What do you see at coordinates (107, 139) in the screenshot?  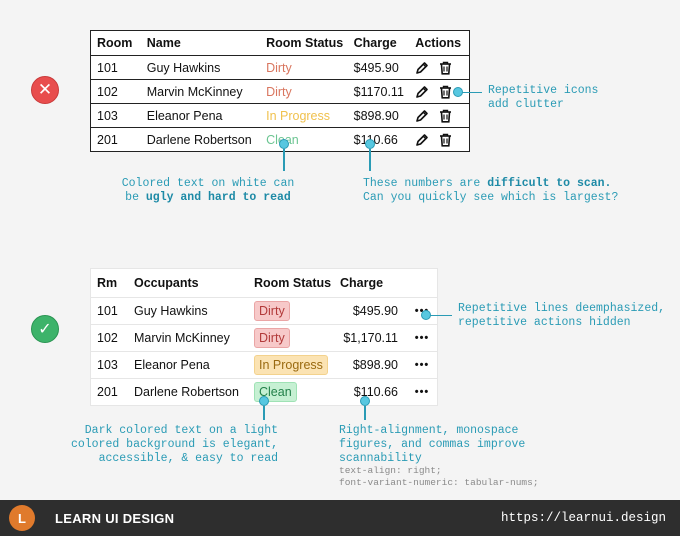 I see `bad-cell-room: 201` at bounding box center [107, 139].